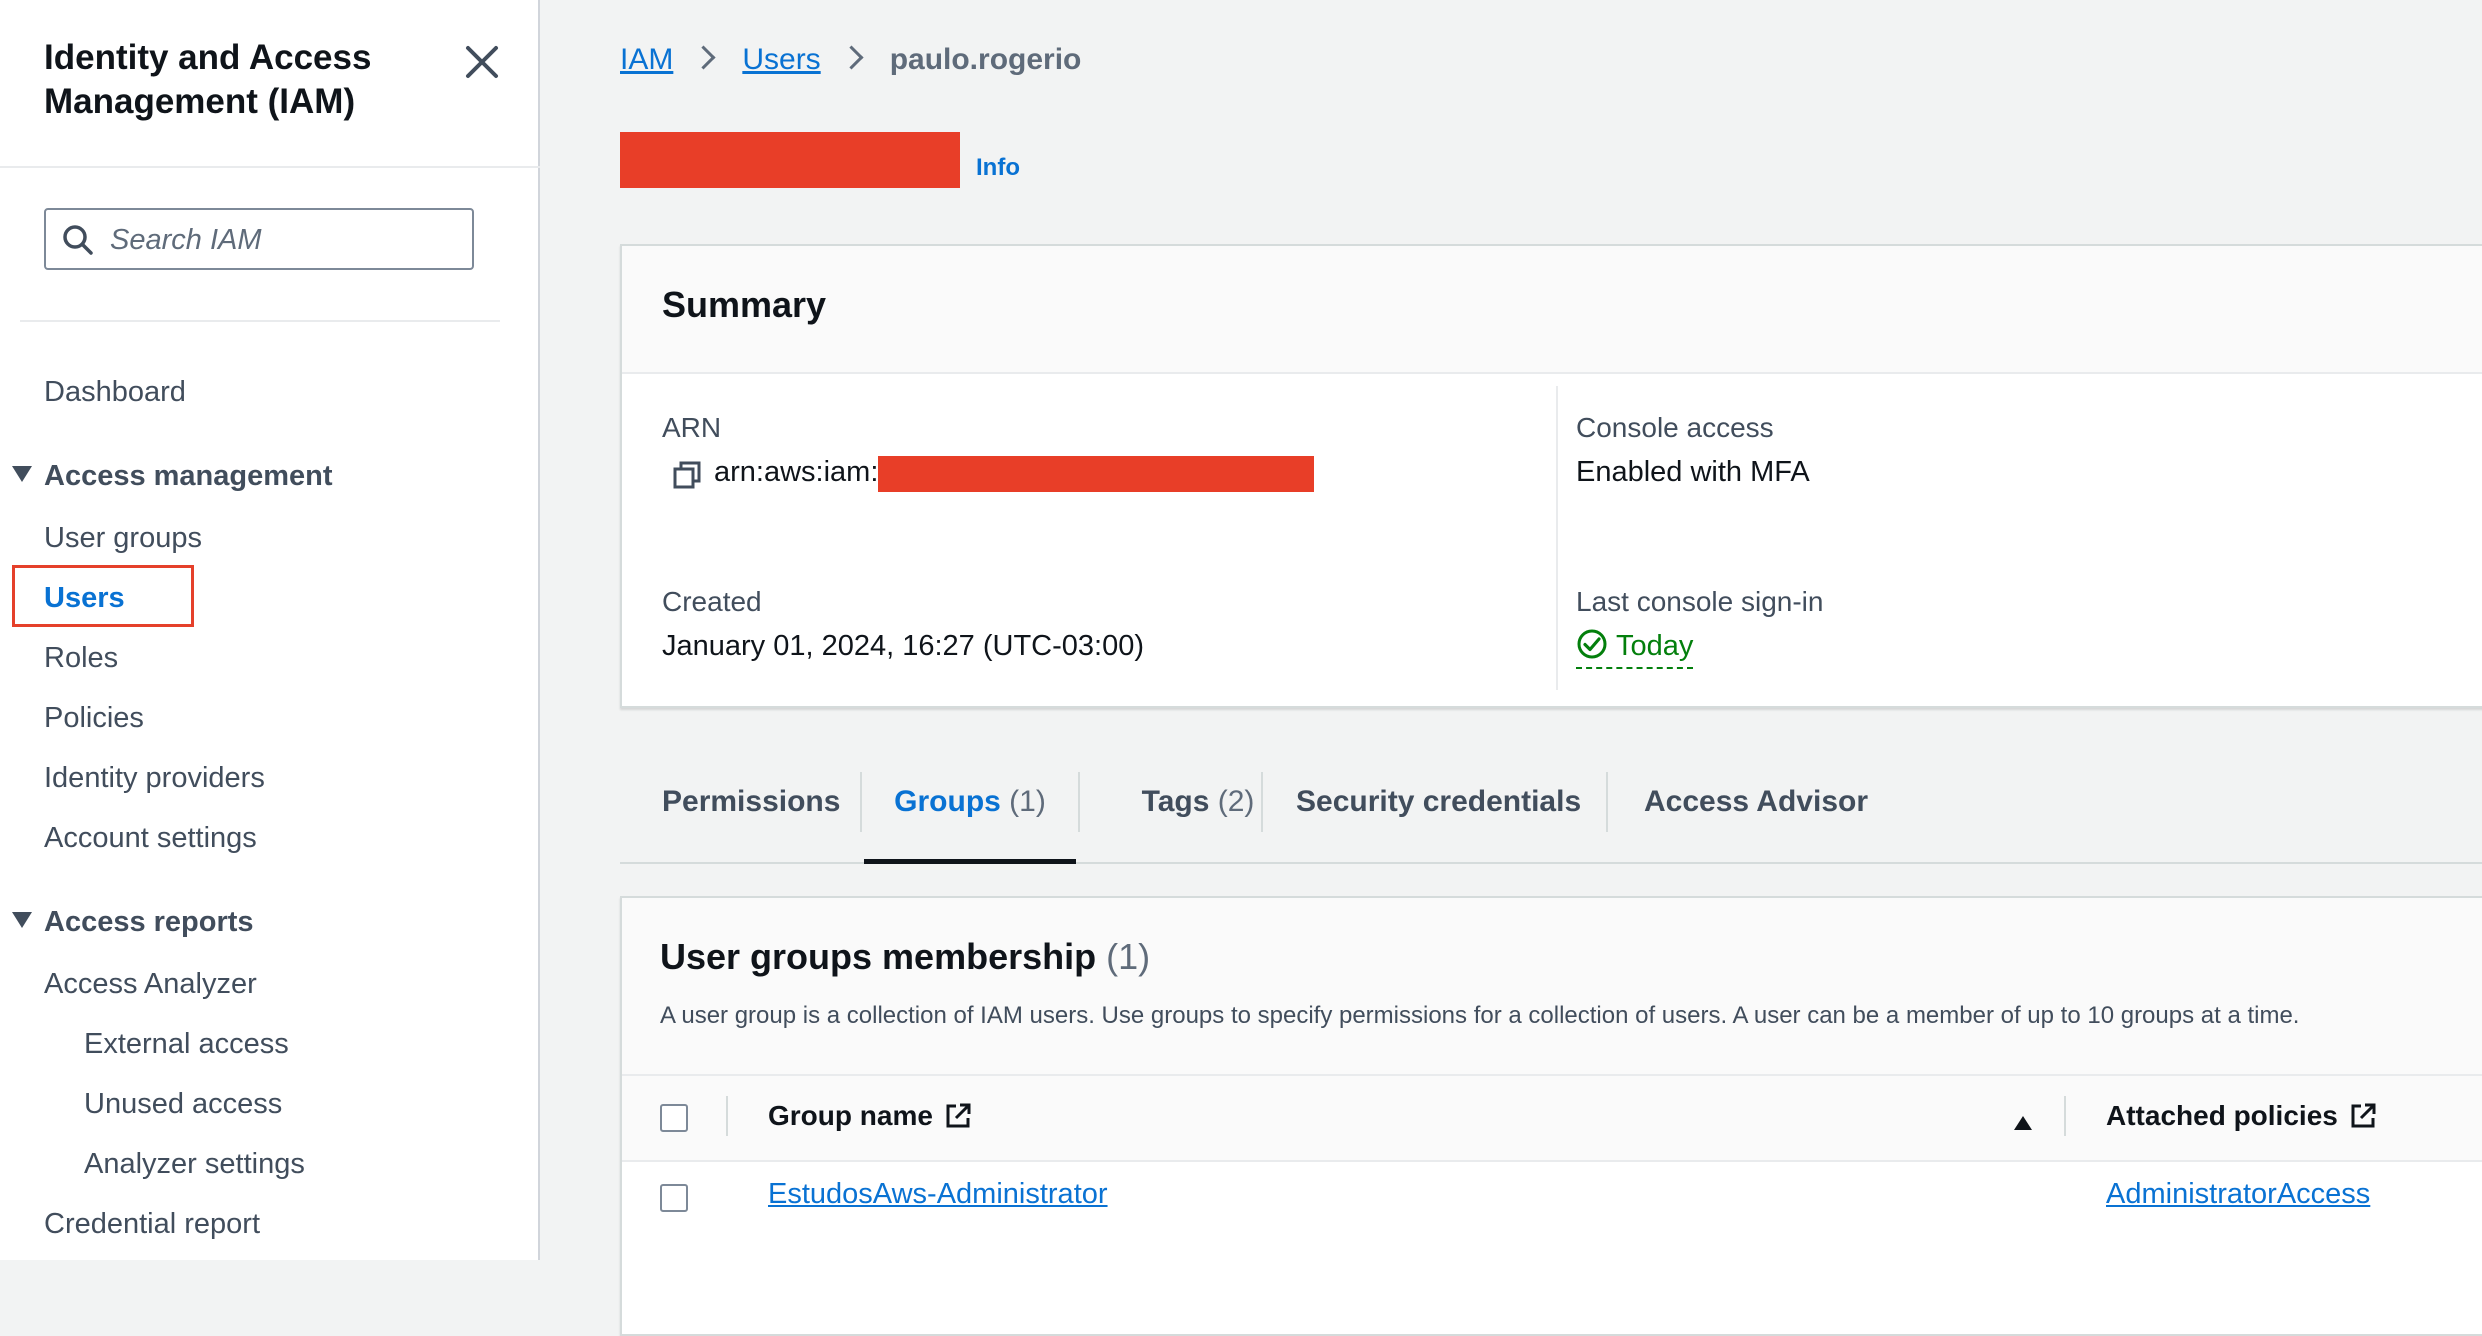 The height and width of the screenshot is (1336, 2482). I want to click on tab-label: Tags, so click(1175, 801).